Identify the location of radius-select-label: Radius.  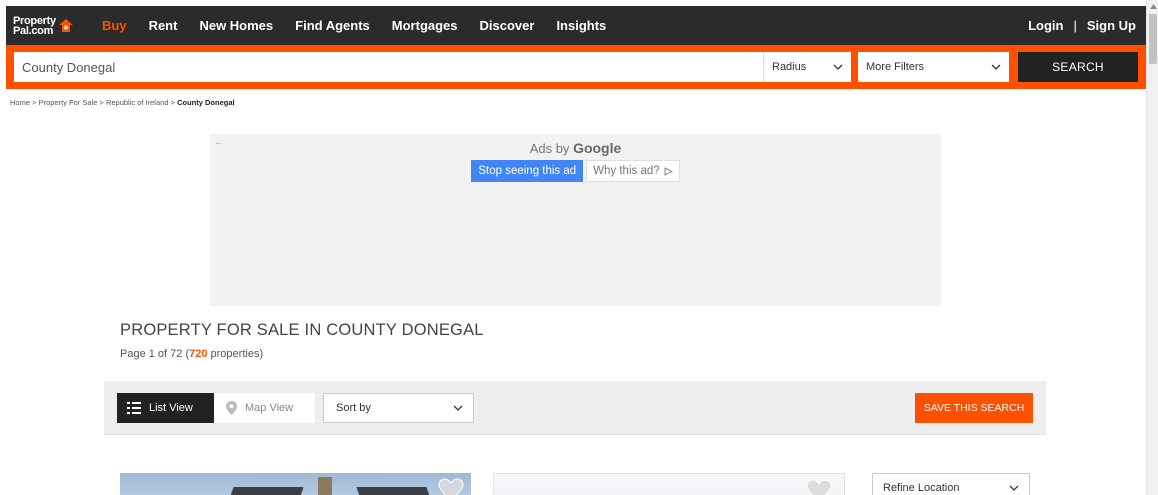
(789, 67).